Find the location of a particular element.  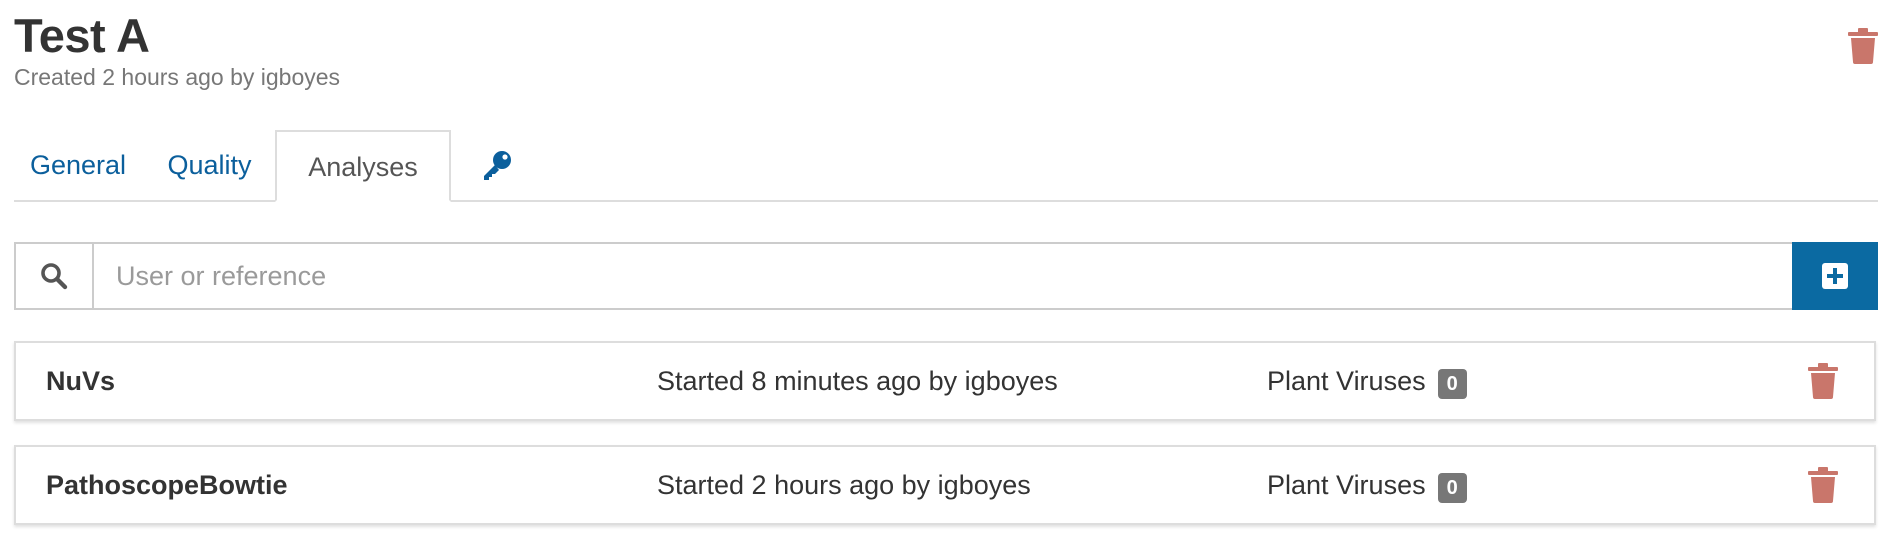

search-addon is located at coordinates (53, 276).